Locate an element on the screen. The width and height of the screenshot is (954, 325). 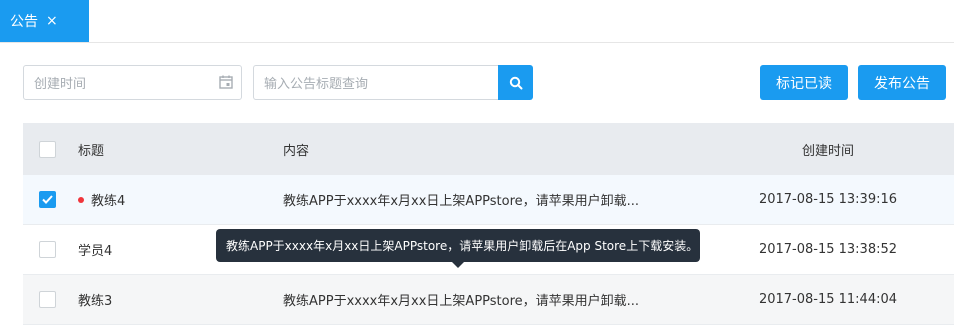
row-title: 学员4 is located at coordinates (95, 251).